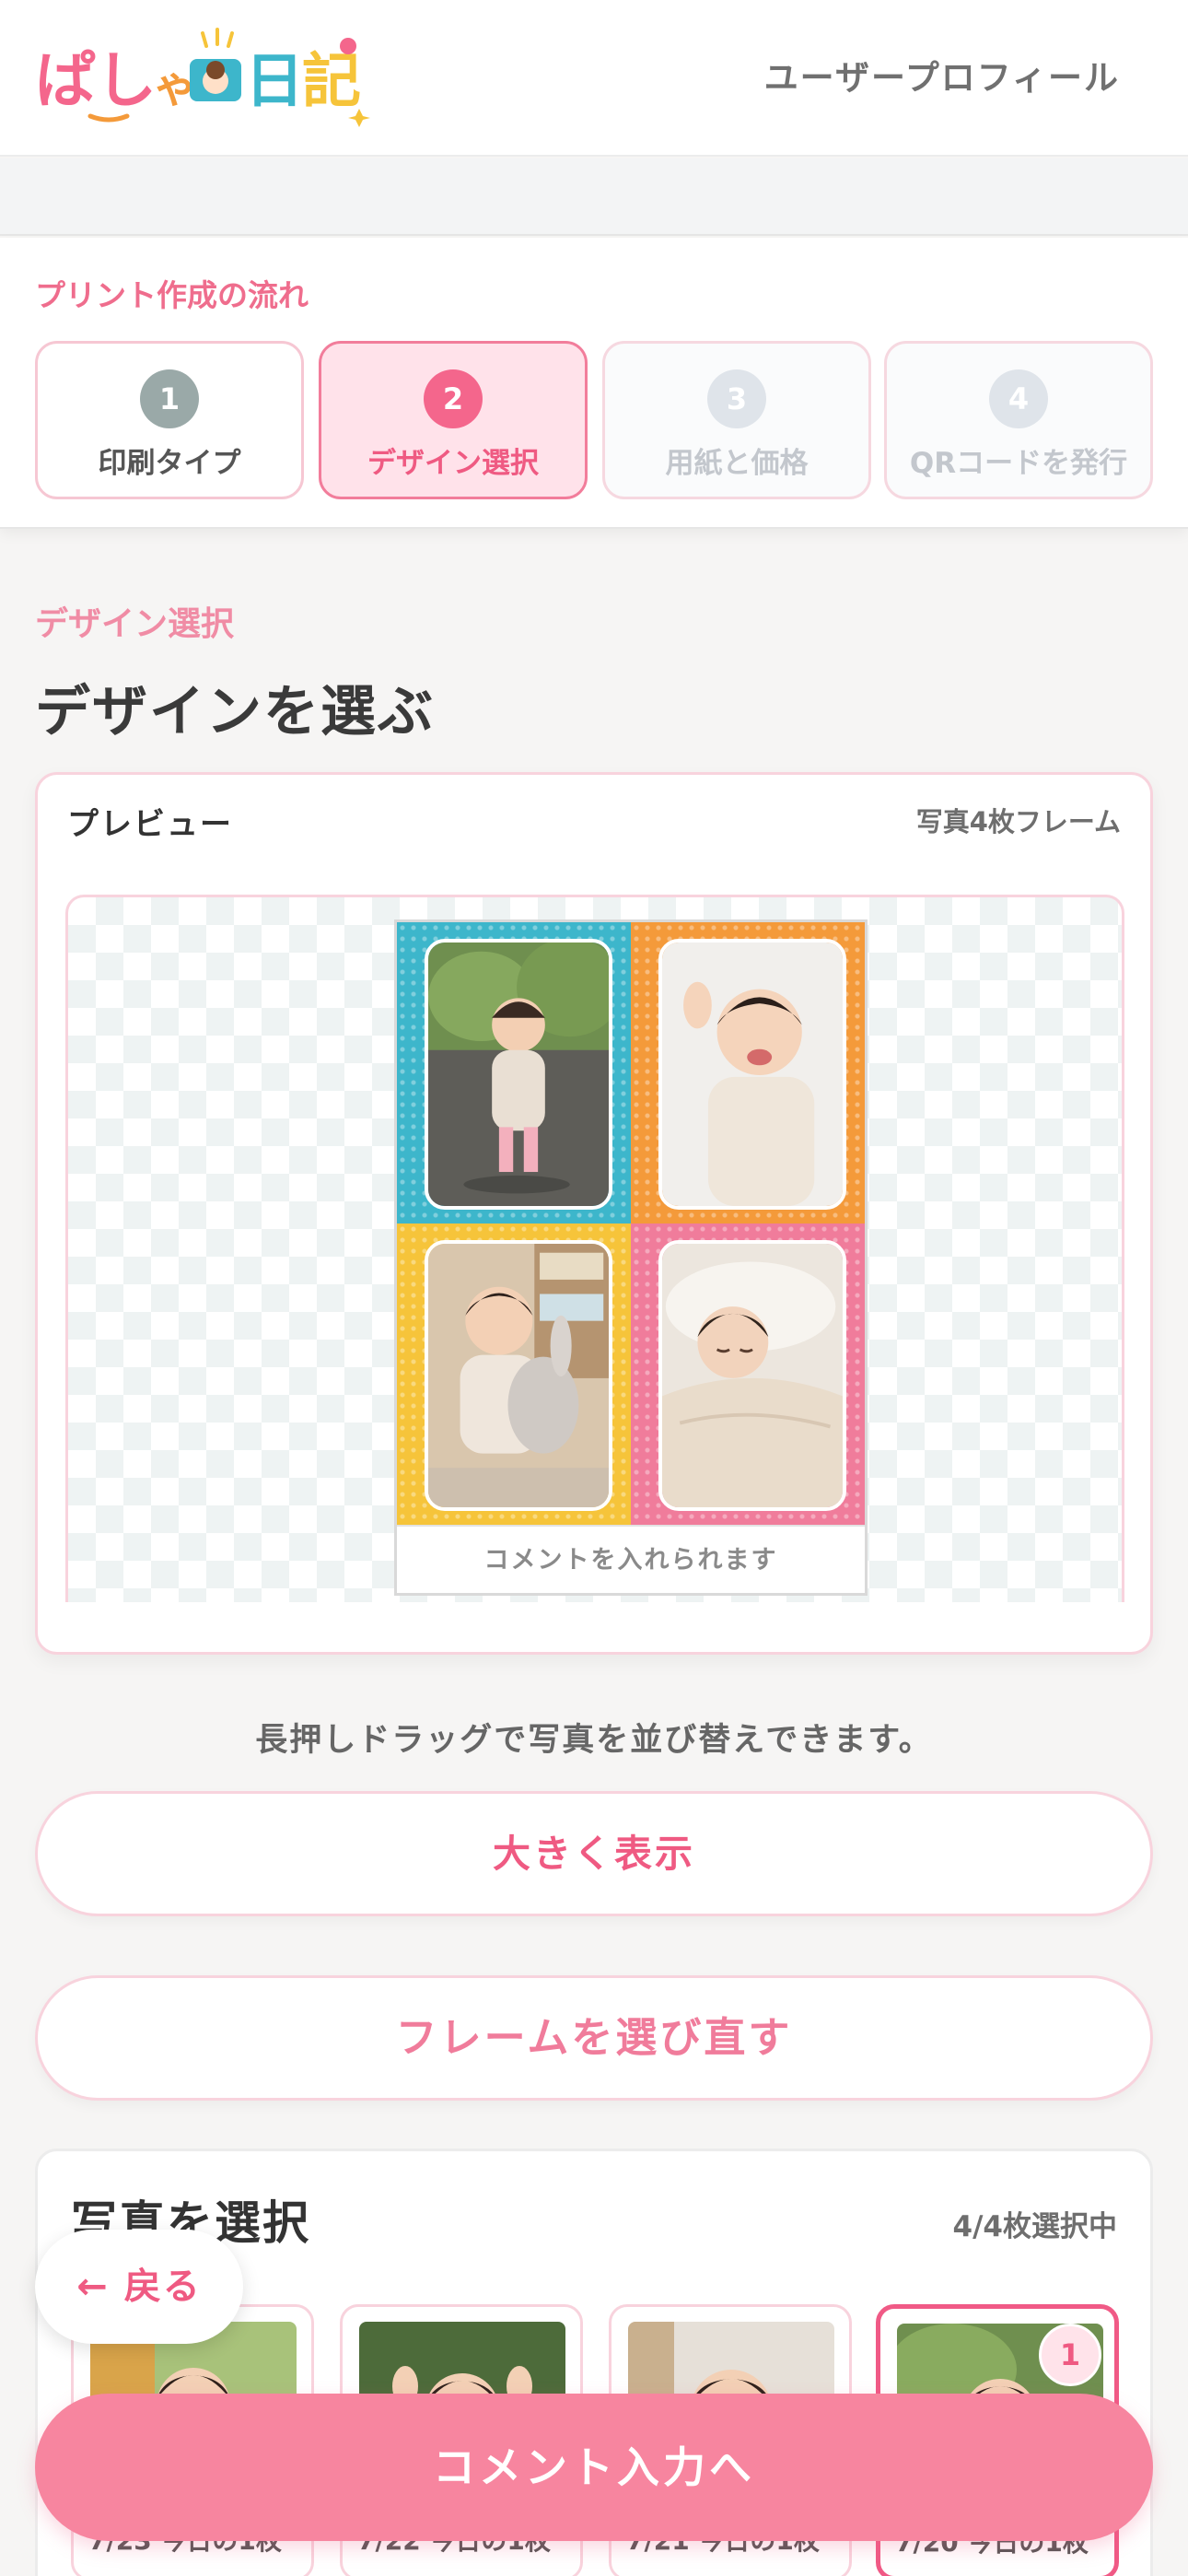  Describe the element at coordinates (518, 1074) in the screenshot. I see `baby-photo-puddle` at that location.